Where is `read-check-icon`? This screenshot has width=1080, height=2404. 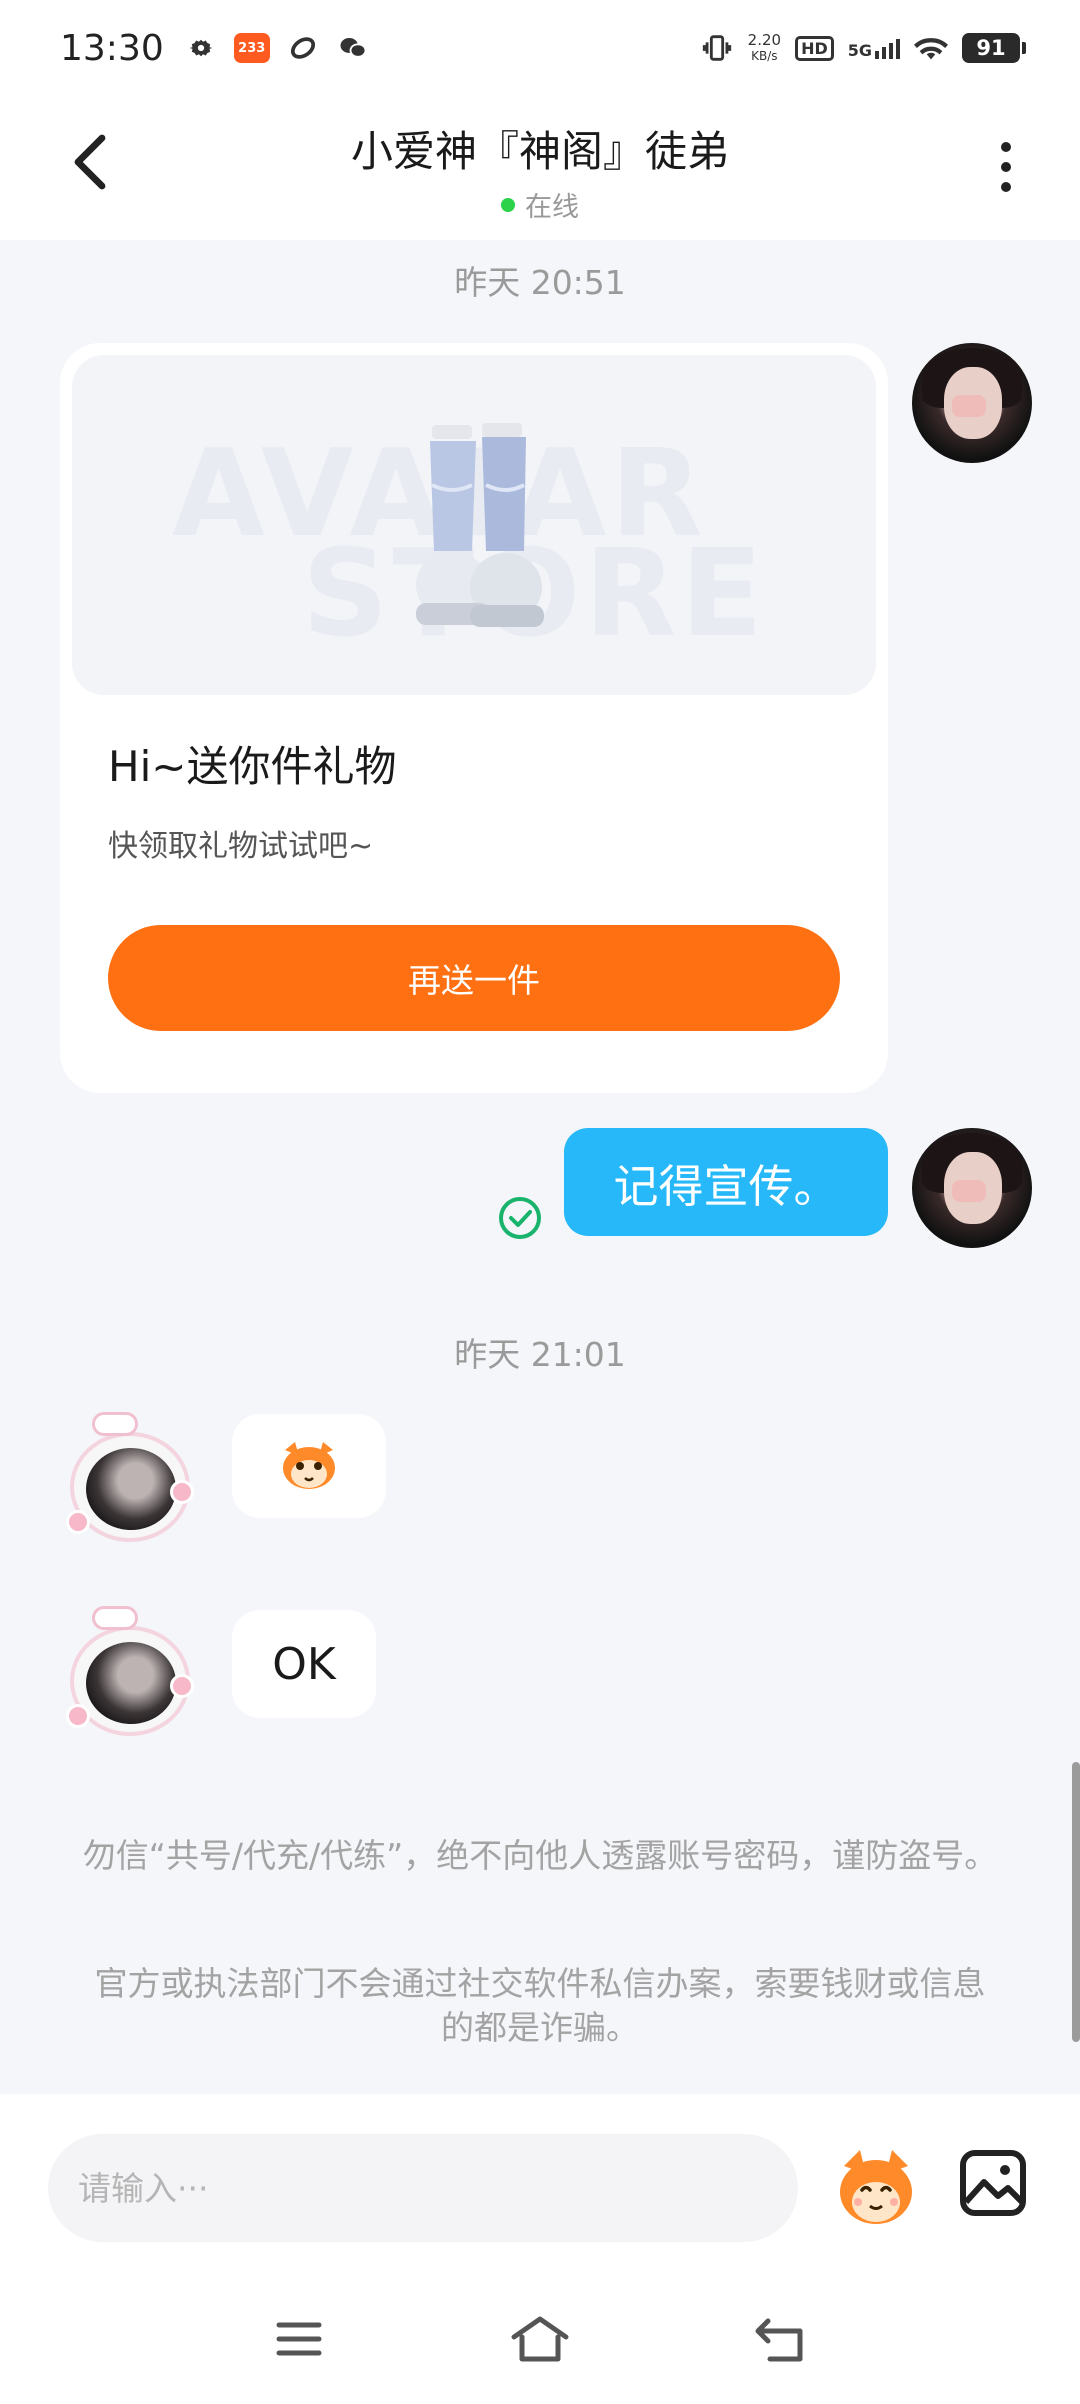
read-check-icon is located at coordinates (520, 1218).